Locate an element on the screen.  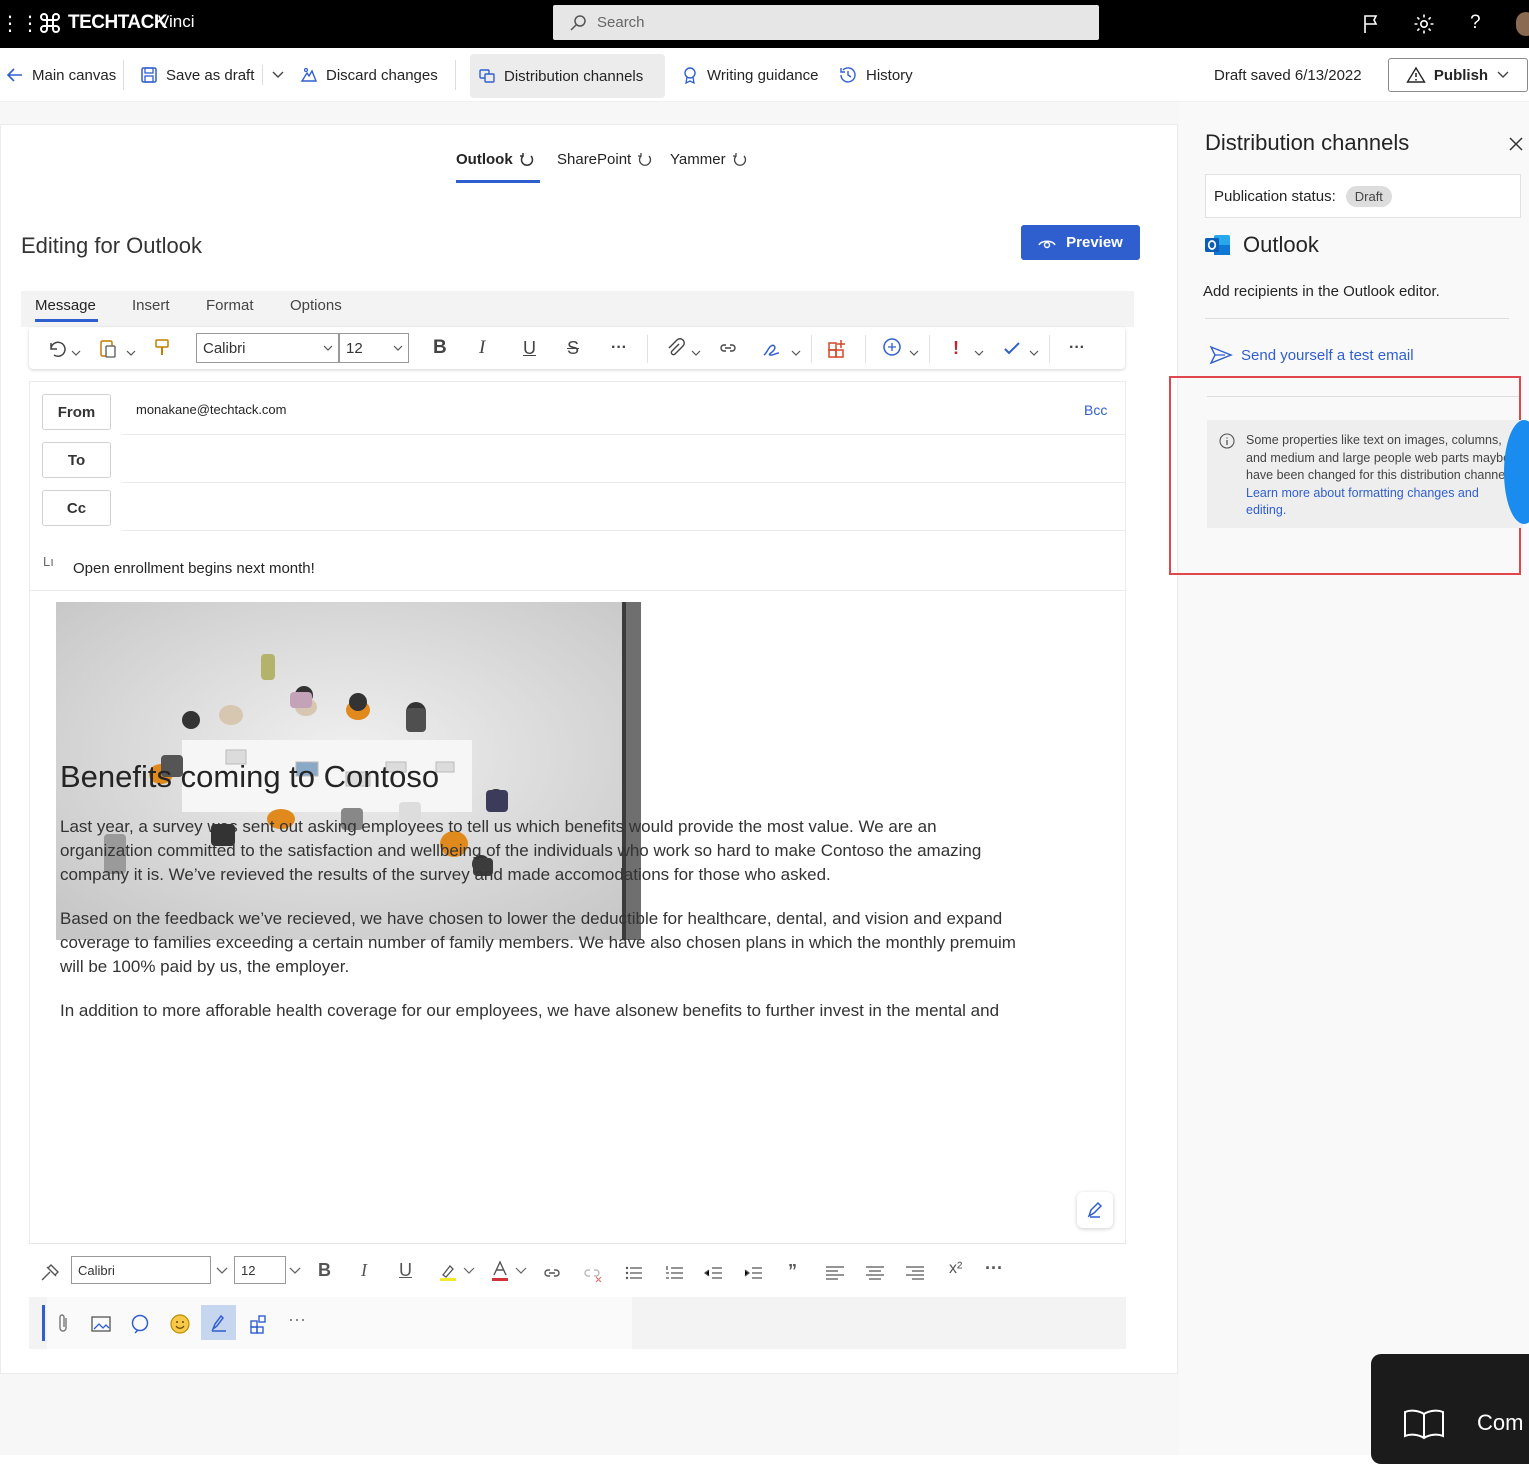
tab-yammer: Yammer is located at coordinates (709, 159).